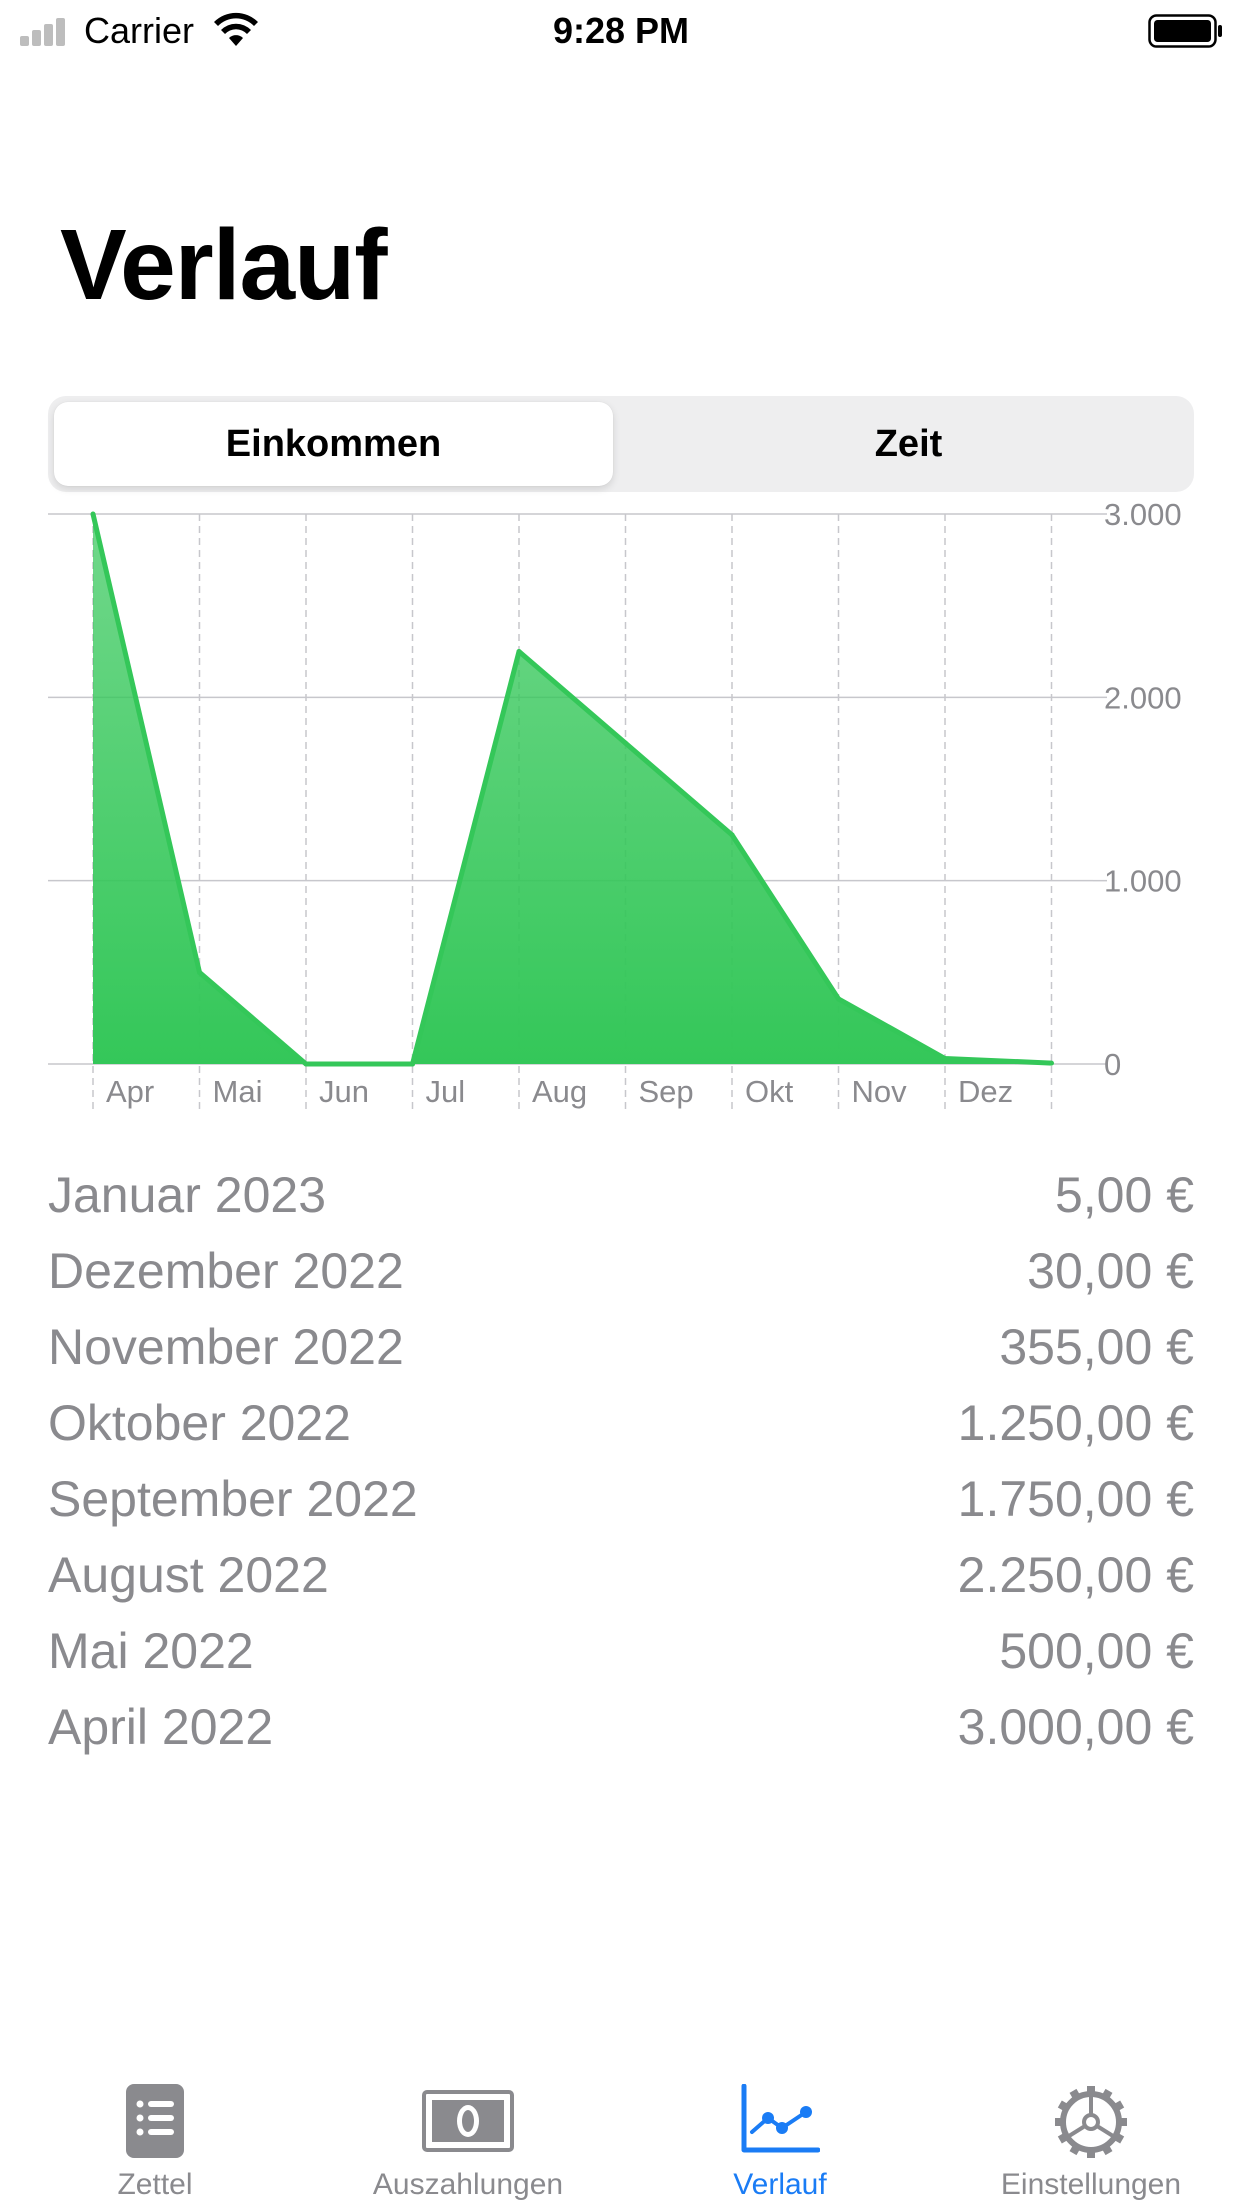 The height and width of the screenshot is (2208, 1242). What do you see at coordinates (1143, 881) in the screenshot?
I see `y-tick-label: 1.000` at bounding box center [1143, 881].